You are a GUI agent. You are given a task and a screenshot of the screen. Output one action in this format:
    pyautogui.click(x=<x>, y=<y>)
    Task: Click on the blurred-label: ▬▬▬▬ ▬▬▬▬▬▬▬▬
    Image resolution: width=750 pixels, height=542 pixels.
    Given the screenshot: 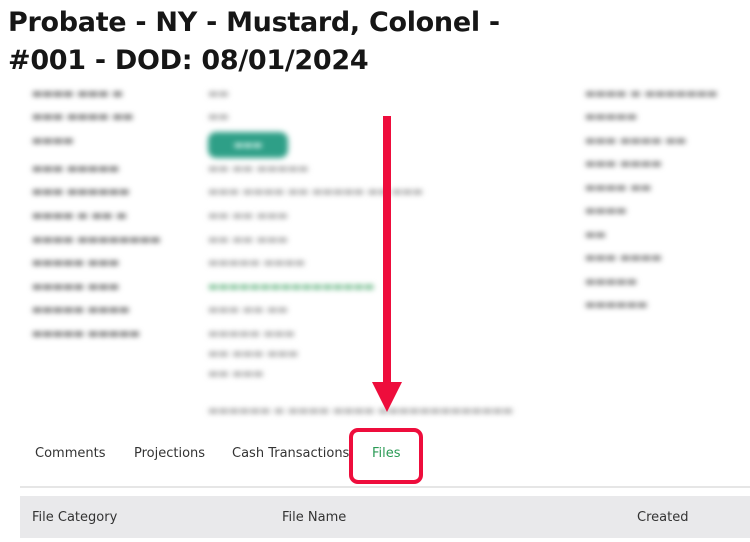 What is the action you would take?
    pyautogui.click(x=96, y=239)
    